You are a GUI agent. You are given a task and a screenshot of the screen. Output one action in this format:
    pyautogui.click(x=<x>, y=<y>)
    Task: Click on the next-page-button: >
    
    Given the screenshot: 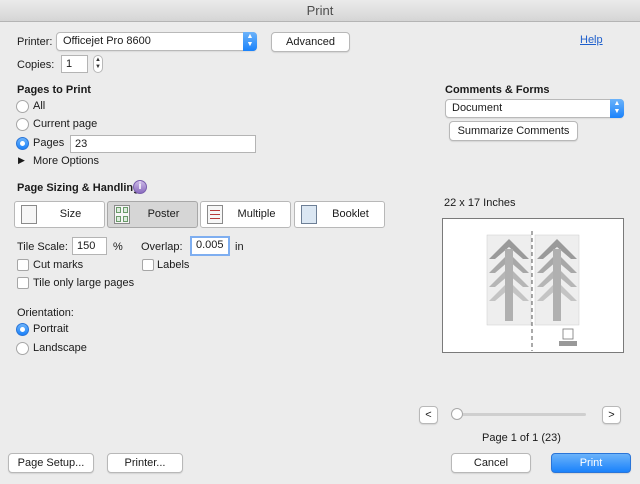 What is the action you would take?
    pyautogui.click(x=611, y=415)
    